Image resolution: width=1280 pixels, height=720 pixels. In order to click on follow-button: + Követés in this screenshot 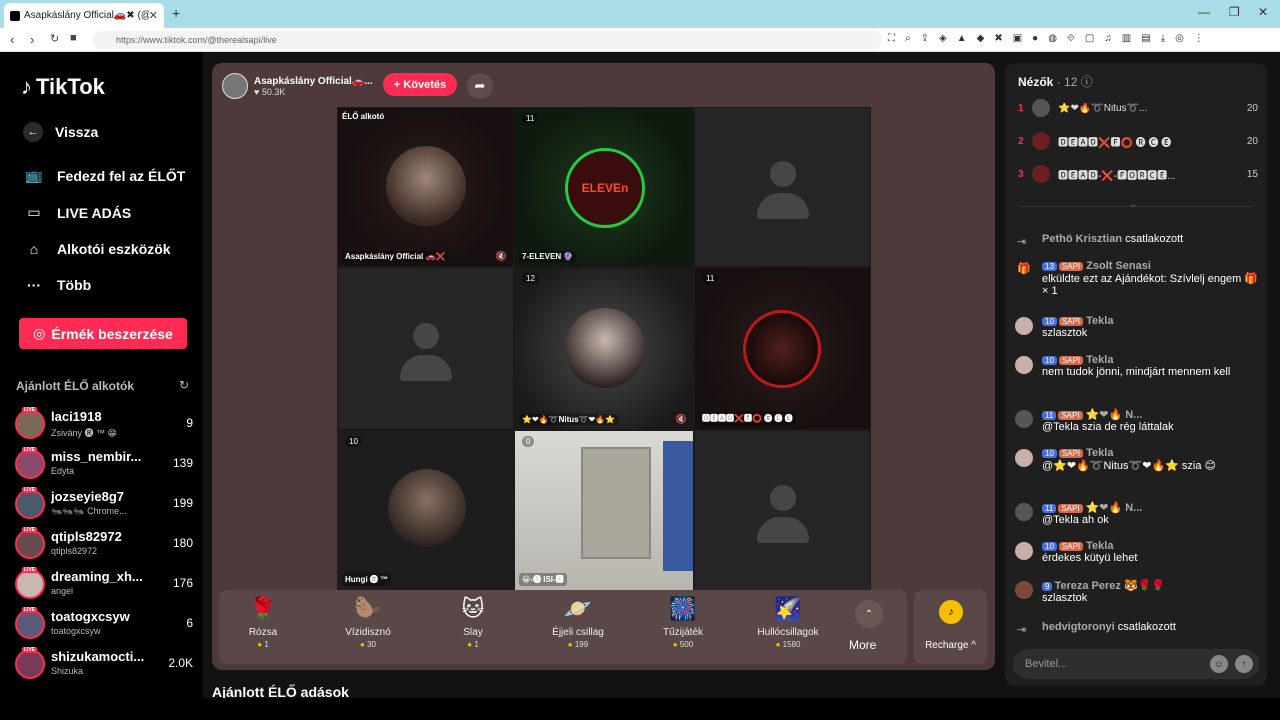, I will do `click(420, 84)`.